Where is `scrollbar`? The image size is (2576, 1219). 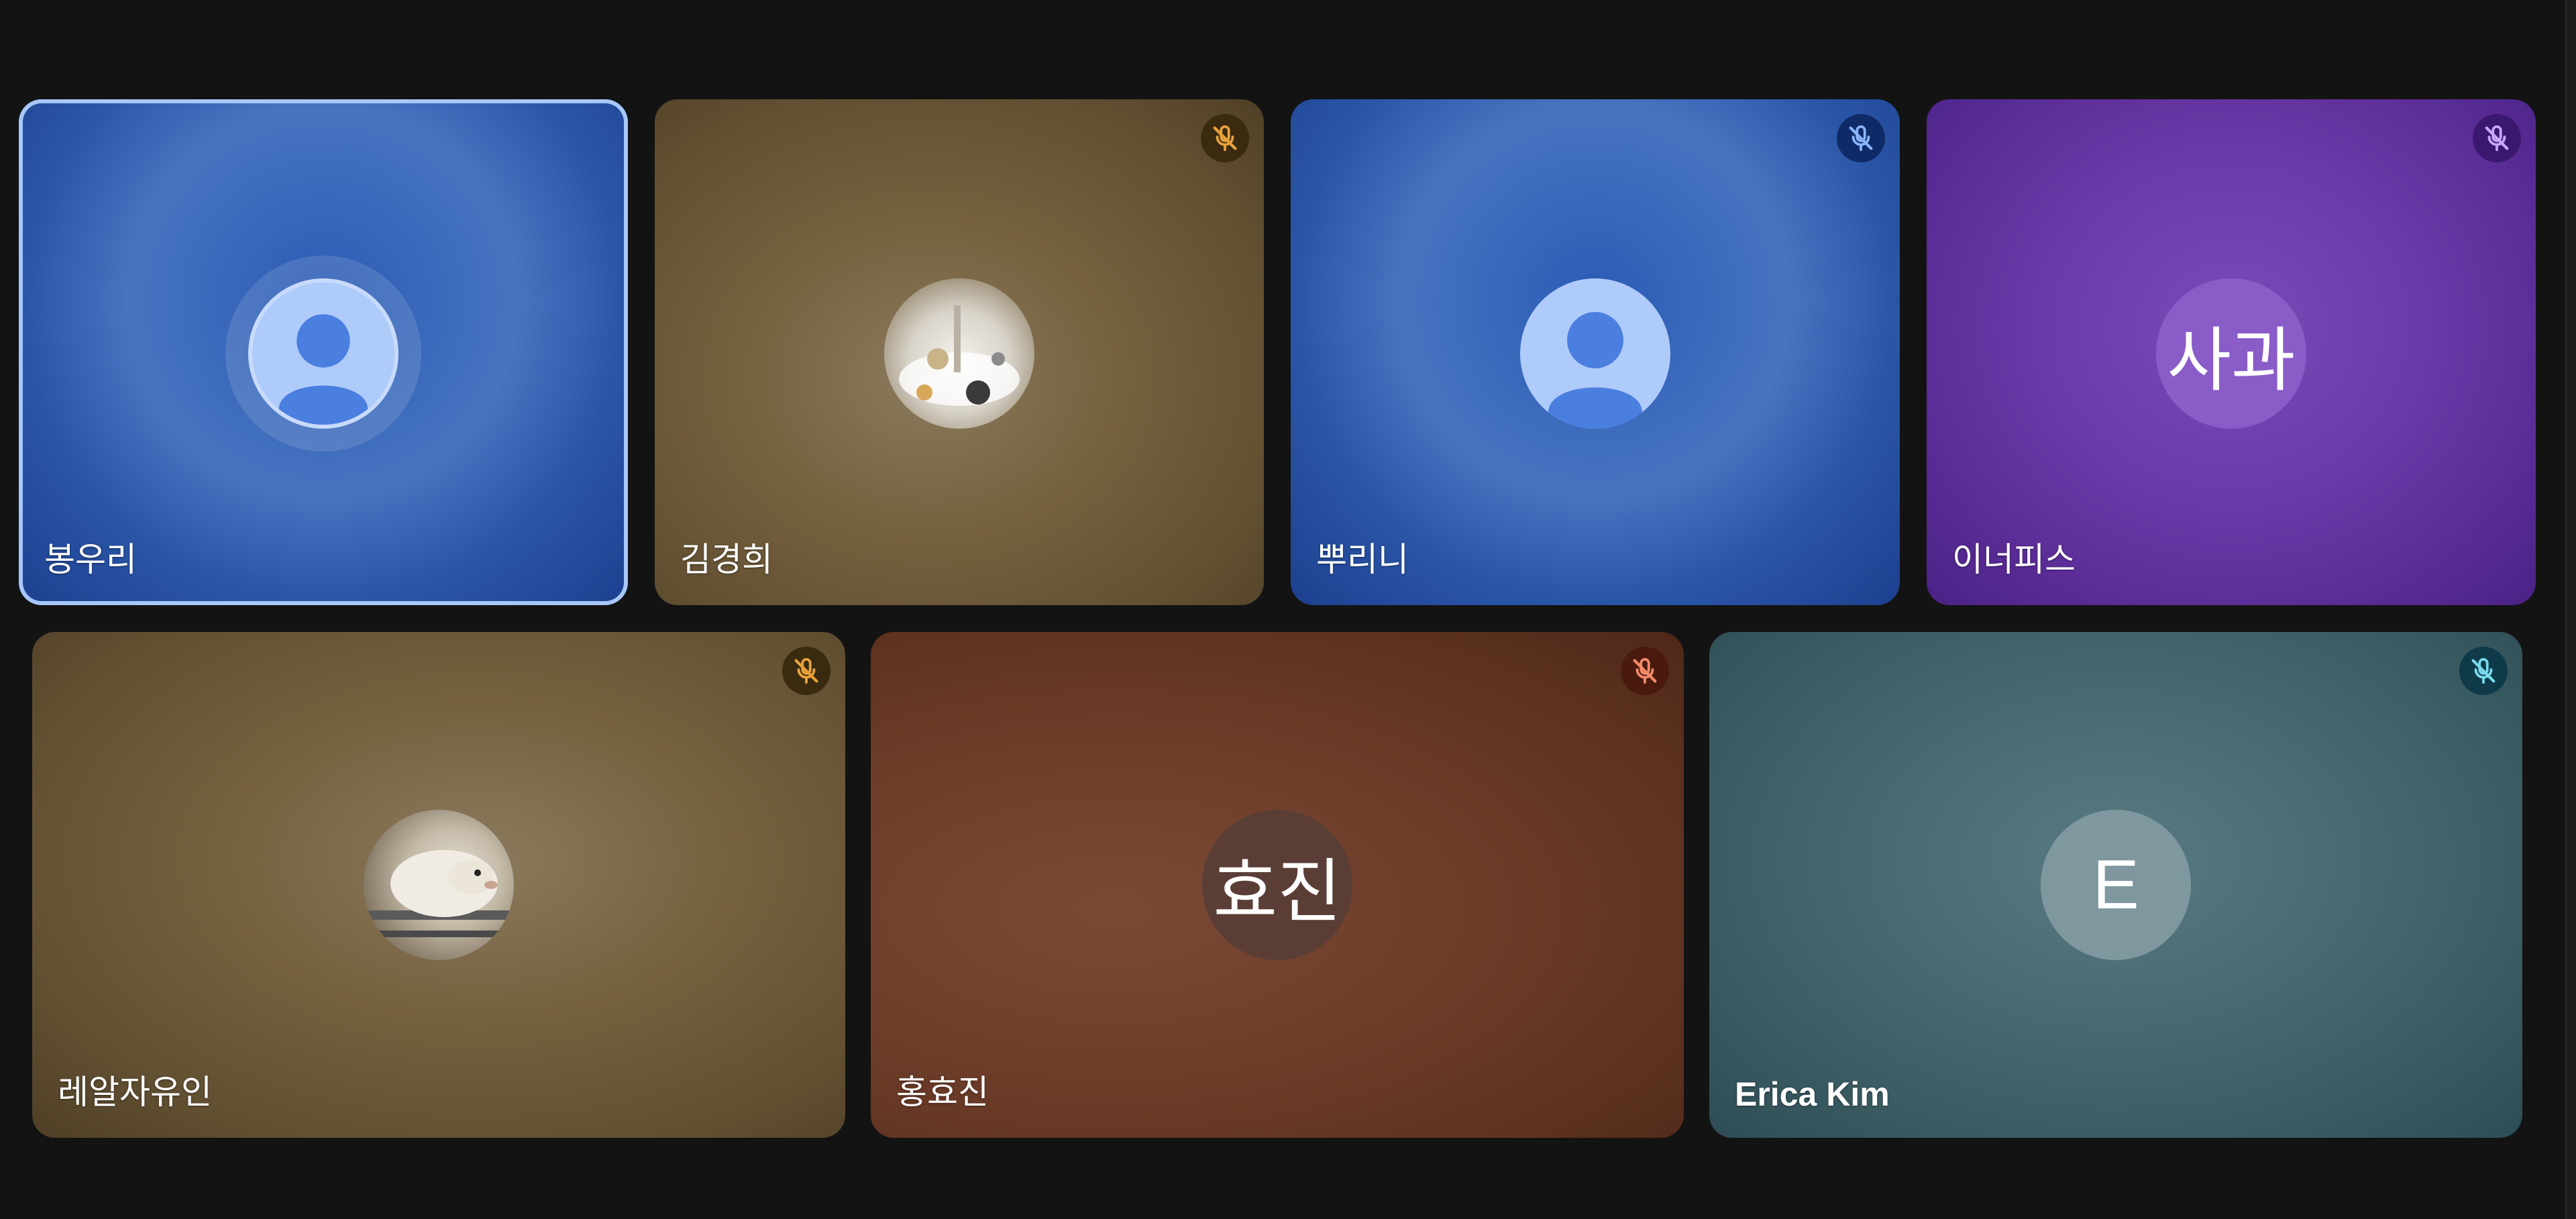 scrollbar is located at coordinates (2570, 609).